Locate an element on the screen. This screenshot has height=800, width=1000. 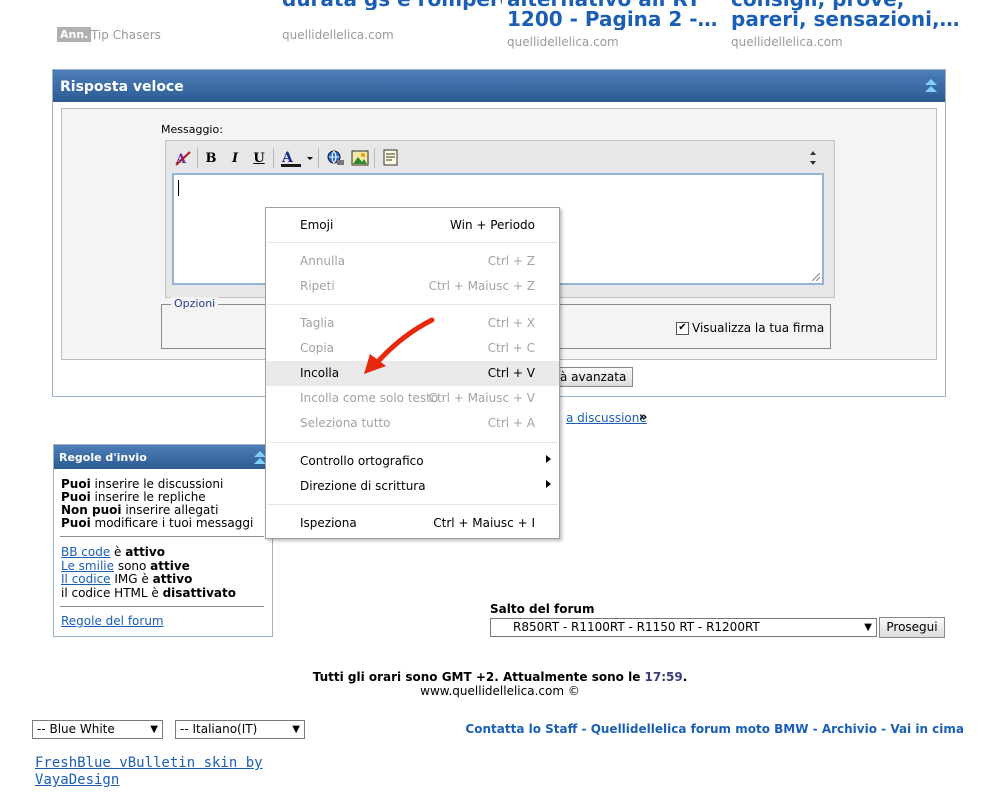
menu-item-redo: Ripeti Ctrl + Maiusc + Z is located at coordinates (412, 286).